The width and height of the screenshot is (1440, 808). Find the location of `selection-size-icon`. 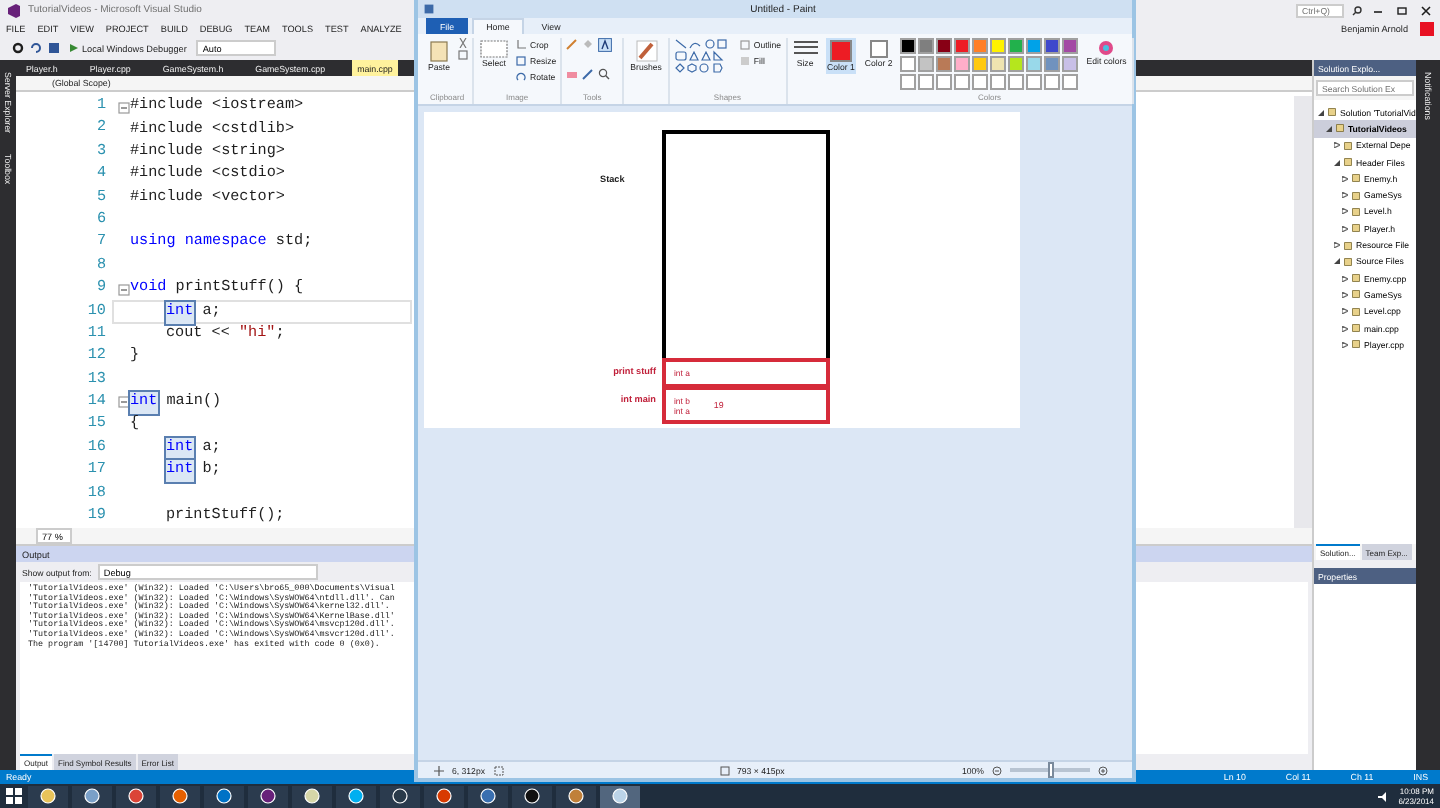

selection-size-icon is located at coordinates (498, 770).